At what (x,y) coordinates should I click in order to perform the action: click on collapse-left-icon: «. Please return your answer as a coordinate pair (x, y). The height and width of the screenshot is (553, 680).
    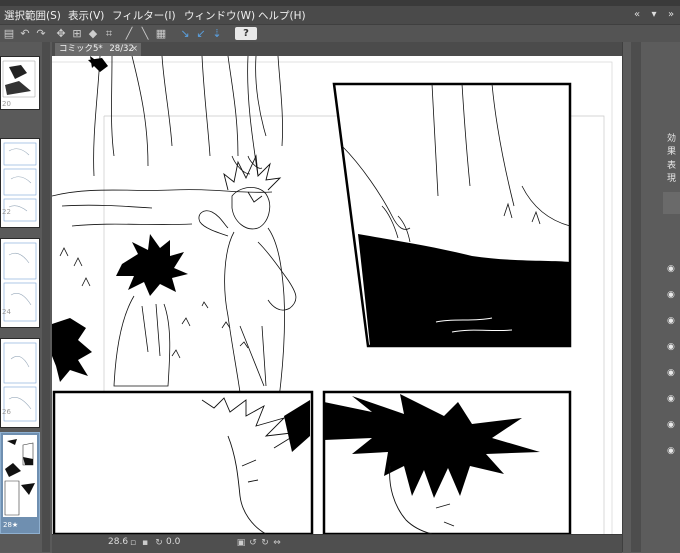
    Looking at the image, I should click on (637, 15).